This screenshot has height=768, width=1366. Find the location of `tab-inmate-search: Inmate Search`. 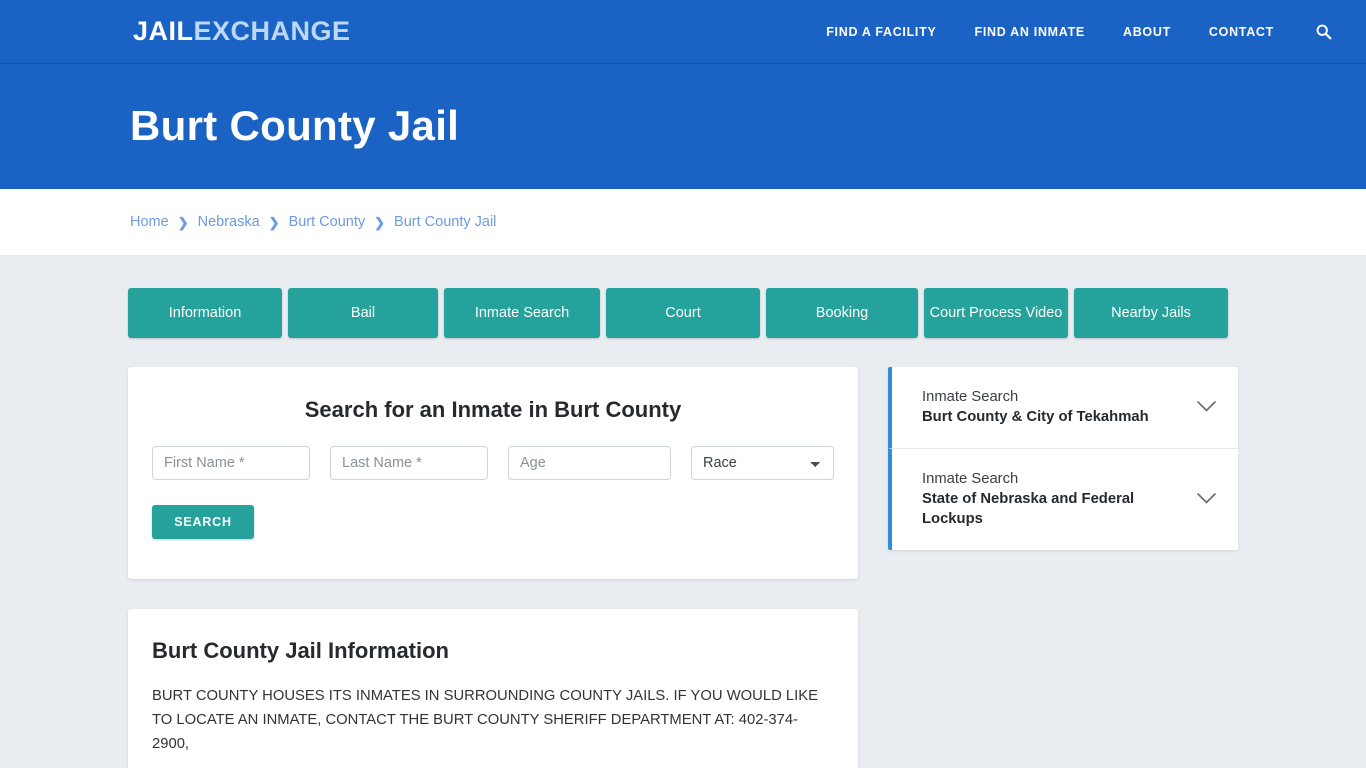

tab-inmate-search: Inmate Search is located at coordinates (522, 313).